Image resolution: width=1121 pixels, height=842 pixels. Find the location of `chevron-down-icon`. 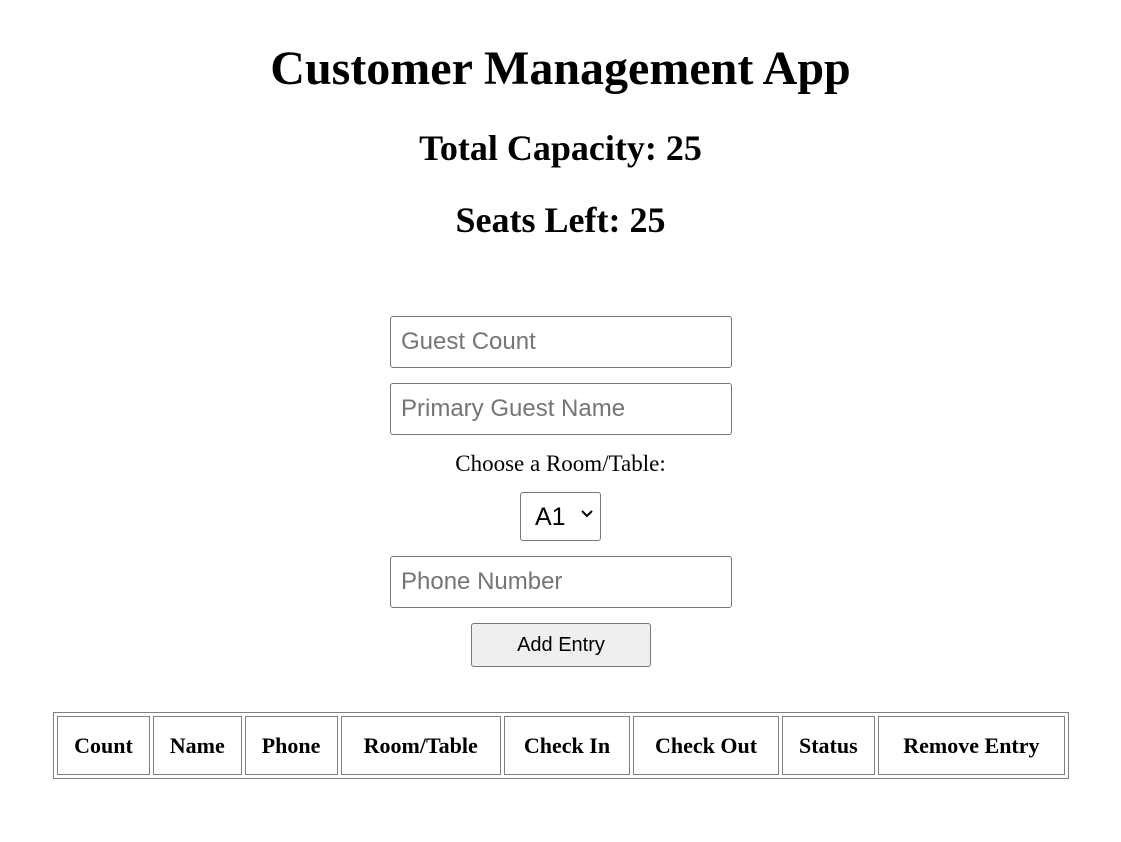

chevron-down-icon is located at coordinates (587, 514).